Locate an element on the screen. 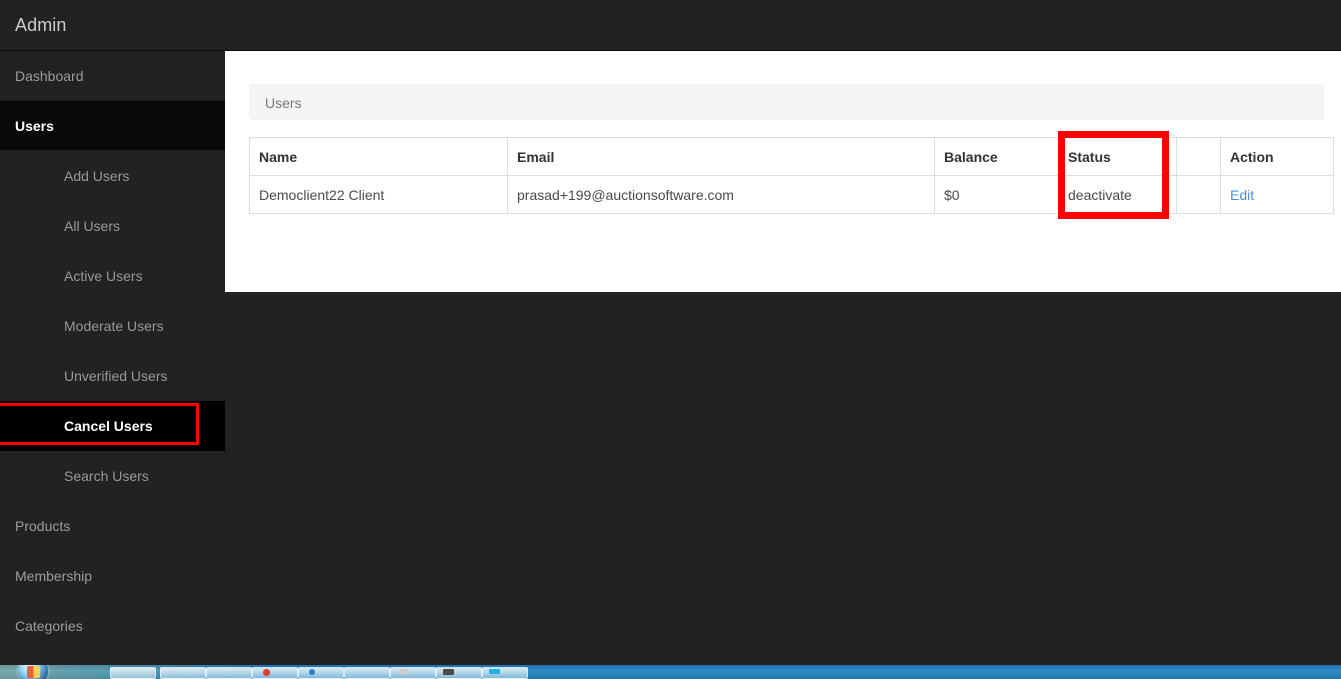 The height and width of the screenshot is (679, 1341). column-header-action: Action is located at coordinates (1277, 156).